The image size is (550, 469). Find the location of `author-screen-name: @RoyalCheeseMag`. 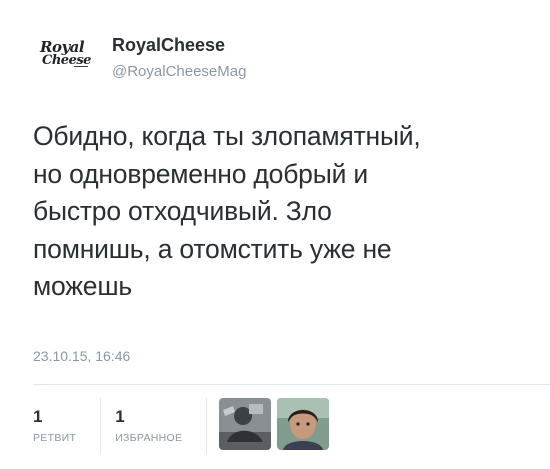

author-screen-name: @RoyalCheeseMag is located at coordinates (179, 72).